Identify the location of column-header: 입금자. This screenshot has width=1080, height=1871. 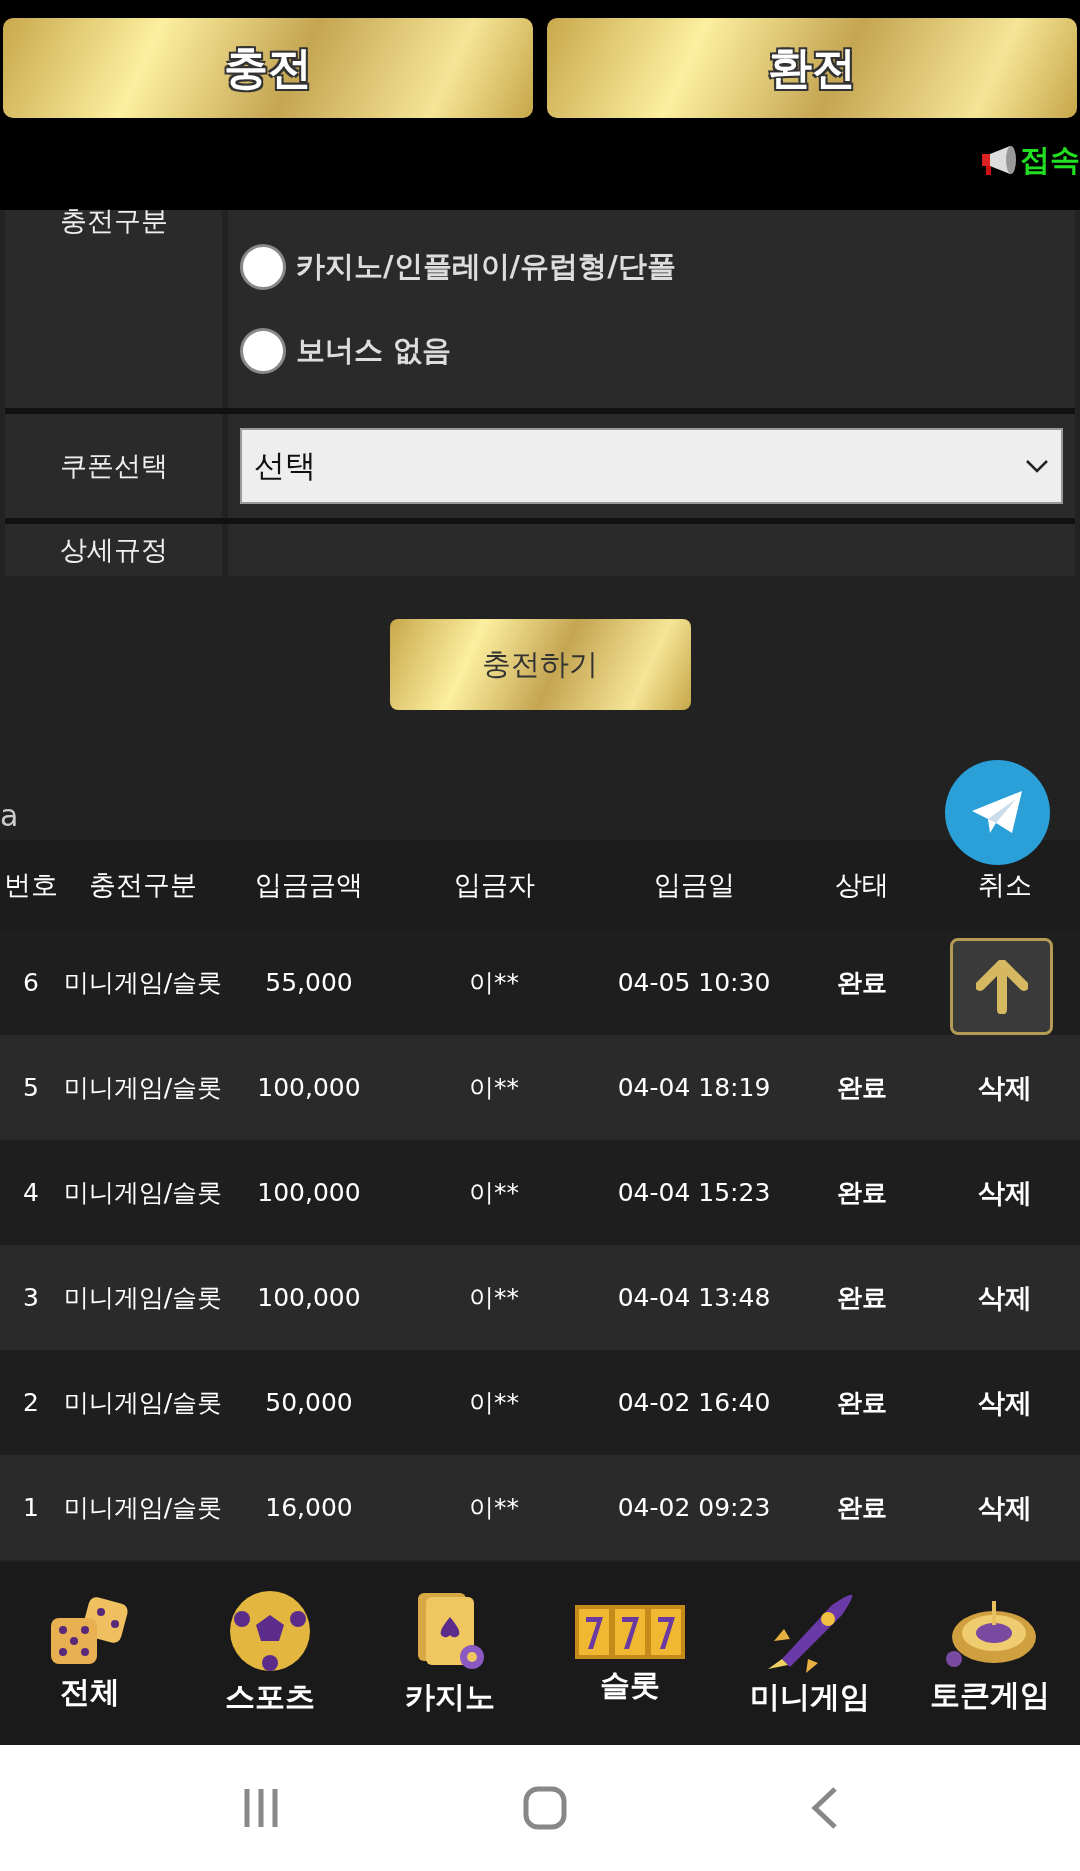
(494, 885).